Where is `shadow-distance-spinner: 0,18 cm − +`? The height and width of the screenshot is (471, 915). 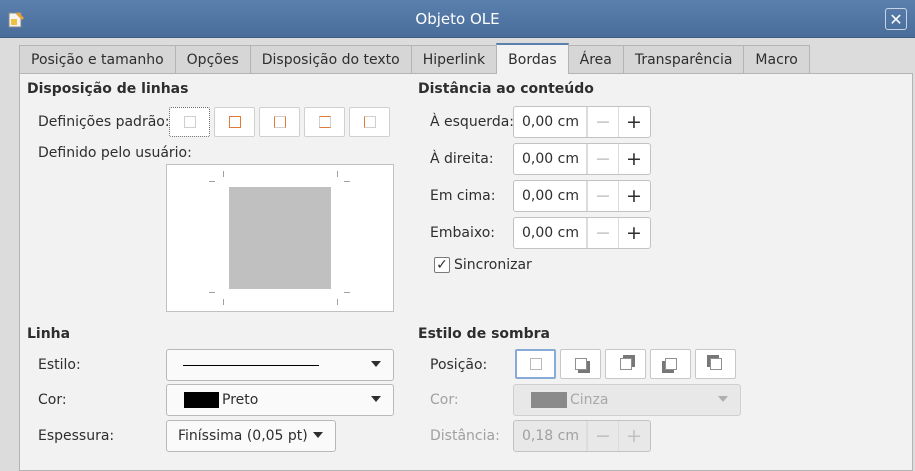
shadow-distance-spinner: 0,18 cm − + is located at coordinates (582, 436).